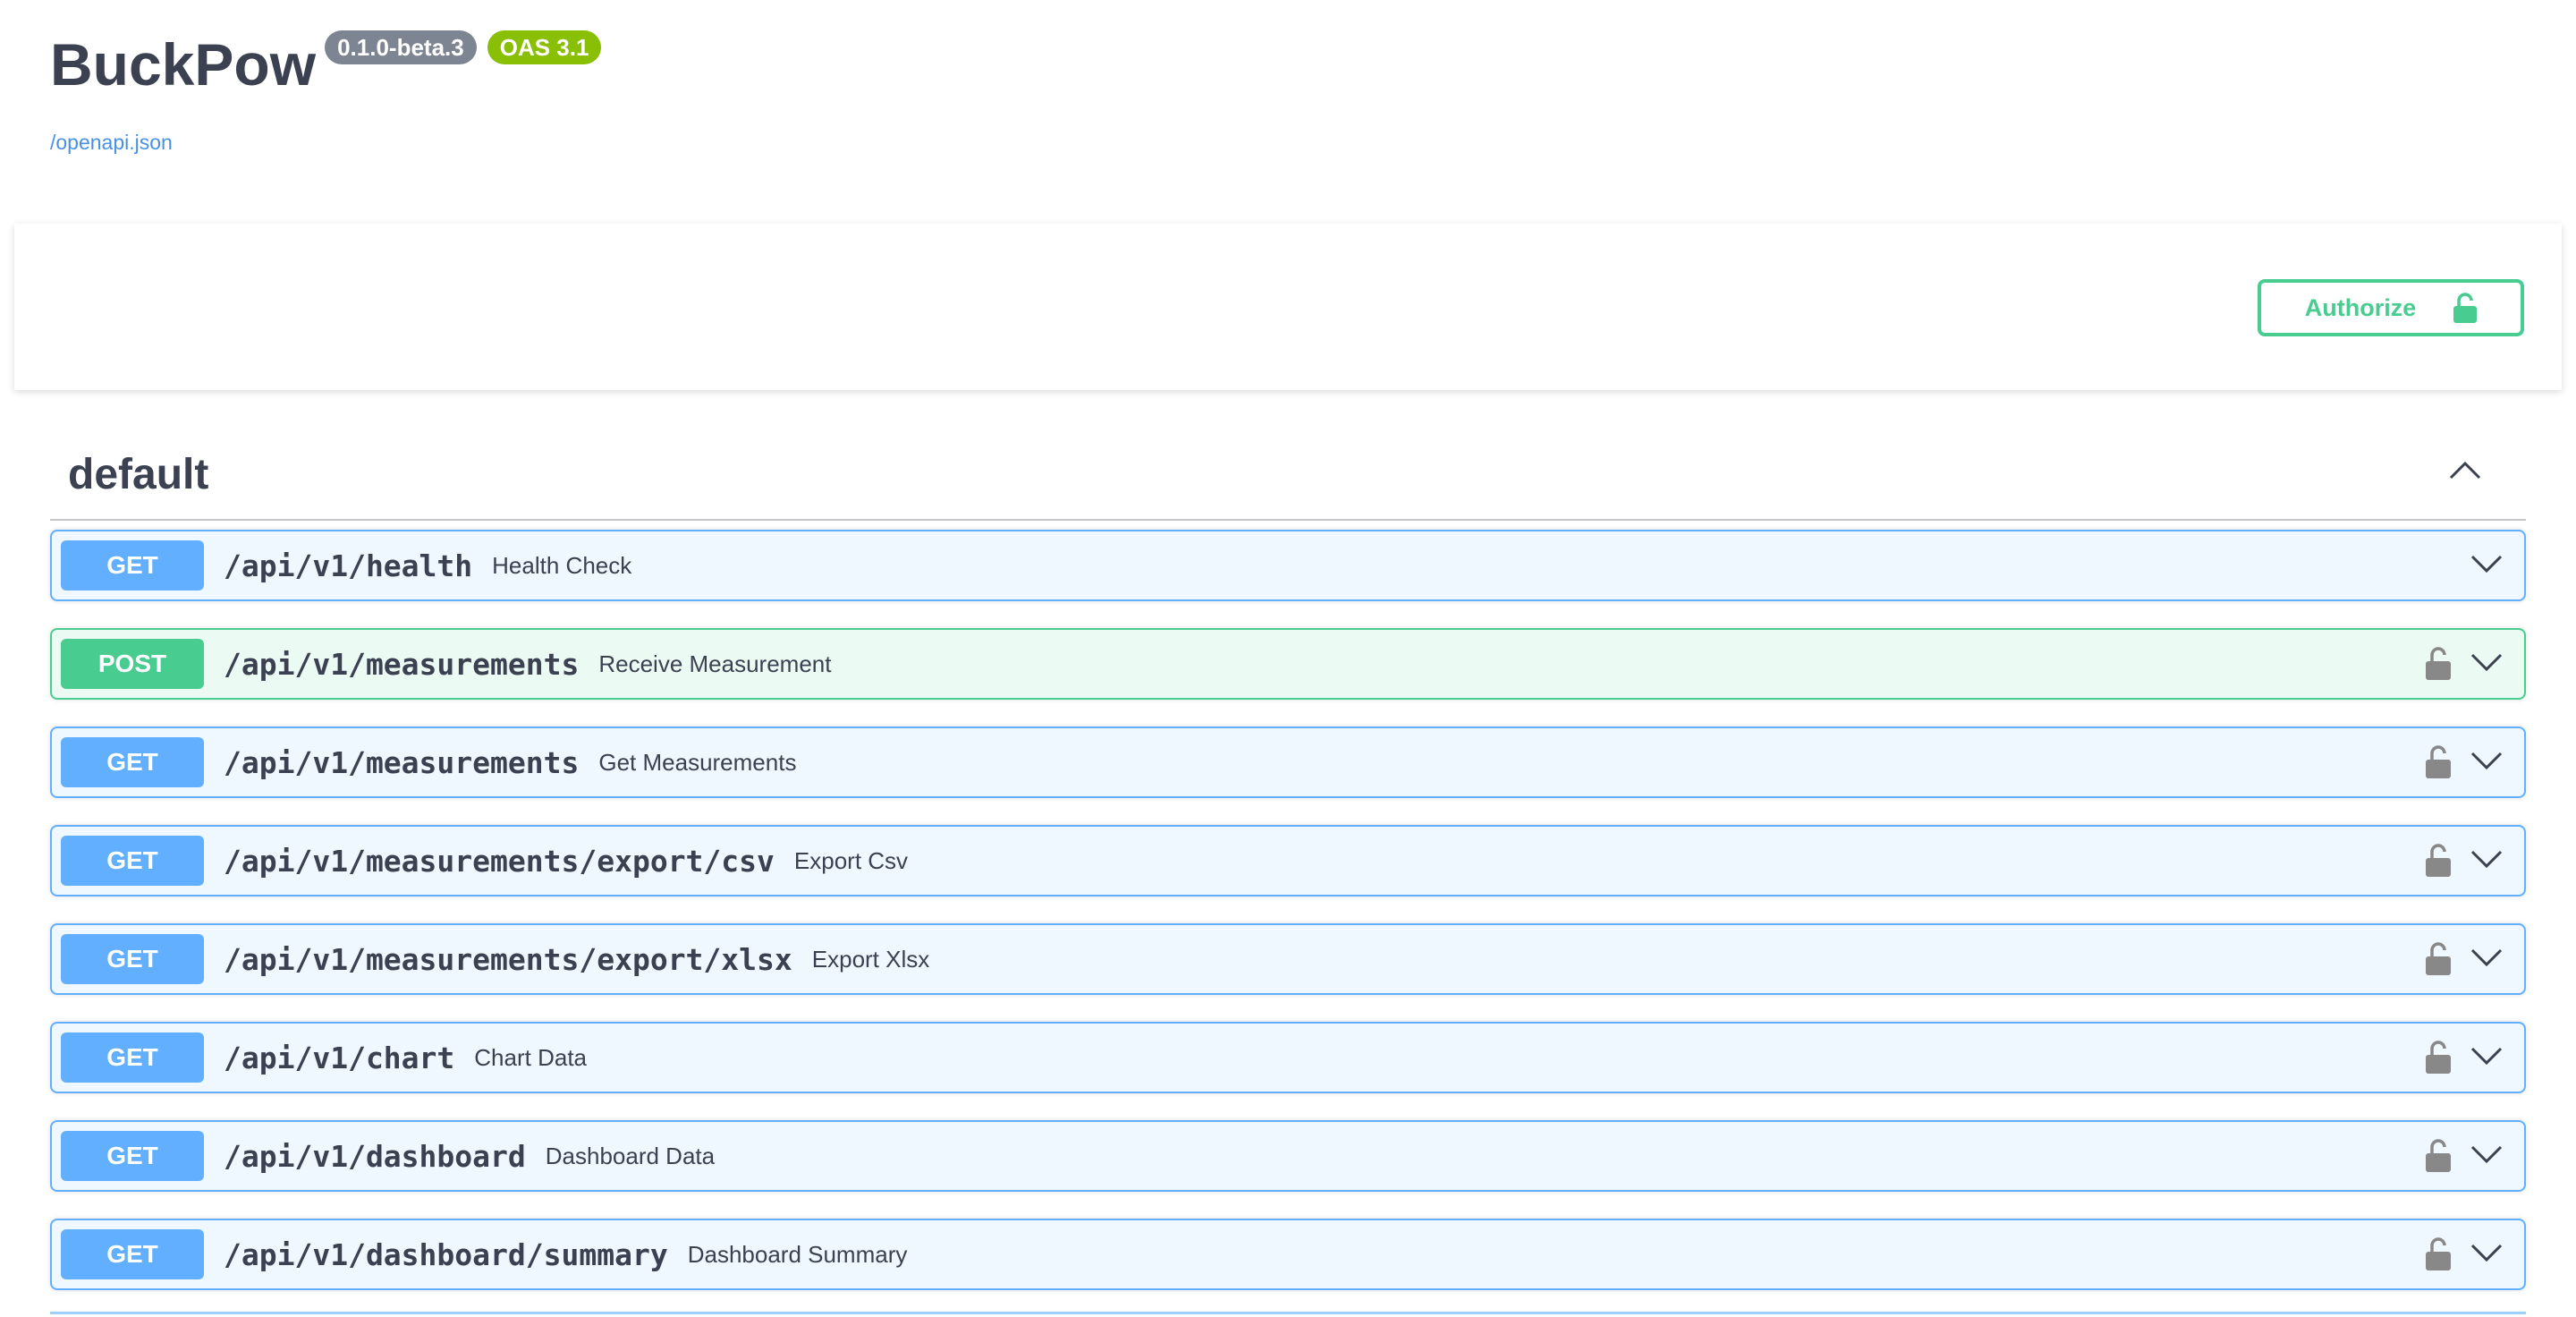 The image size is (2576, 1317). I want to click on next-operation-edge, so click(1288, 1313).